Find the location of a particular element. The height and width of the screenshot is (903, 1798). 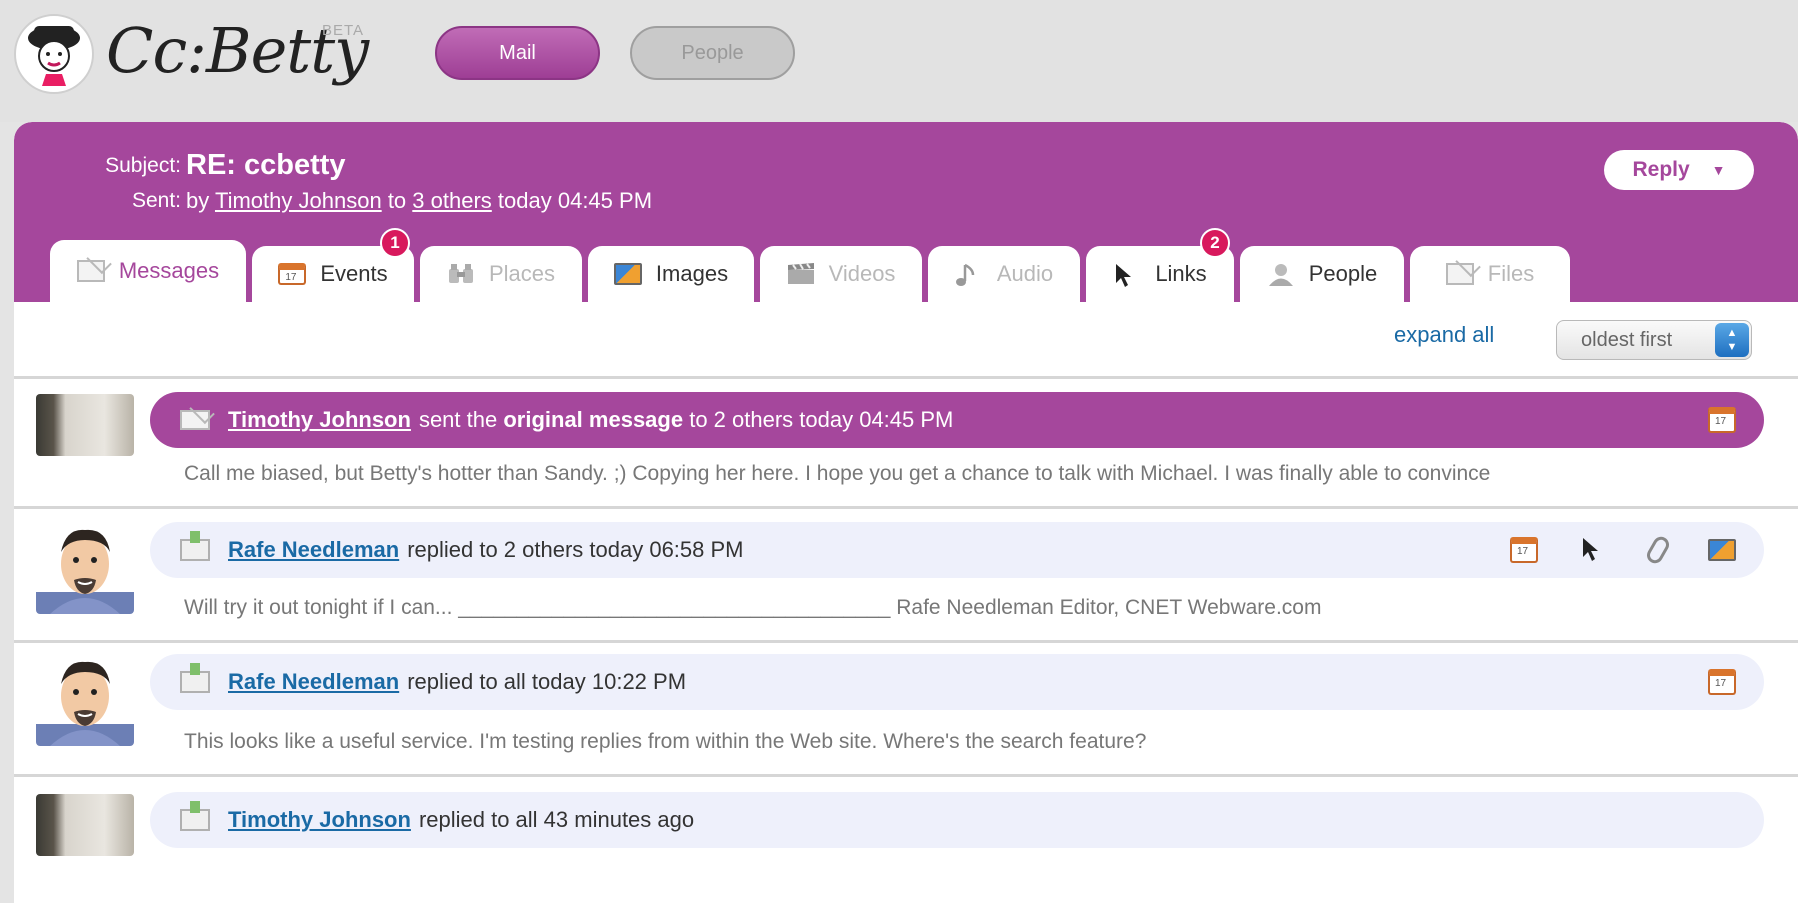

tab-images: Images is located at coordinates (671, 274).